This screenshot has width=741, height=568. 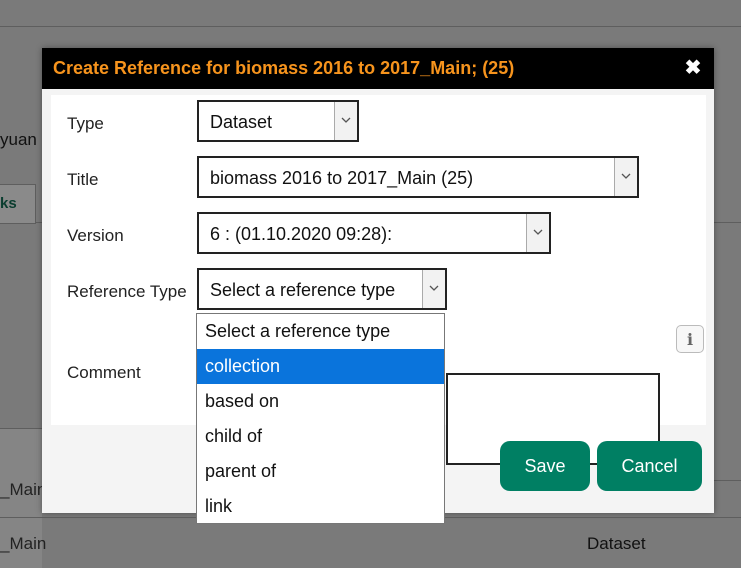 What do you see at coordinates (8, 203) in the screenshot?
I see `background-tab-label: ks` at bounding box center [8, 203].